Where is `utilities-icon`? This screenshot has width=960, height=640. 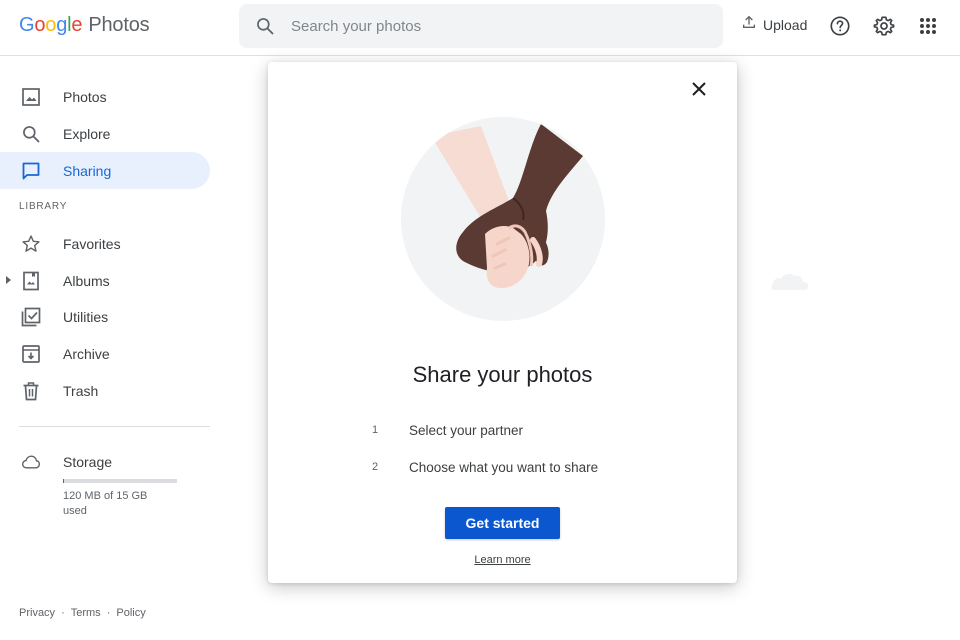
utilities-icon is located at coordinates (31, 317).